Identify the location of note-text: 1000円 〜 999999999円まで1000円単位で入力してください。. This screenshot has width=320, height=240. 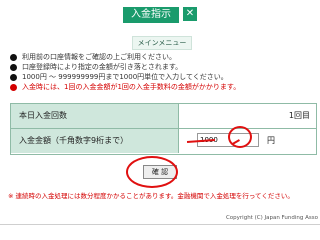
(125, 77).